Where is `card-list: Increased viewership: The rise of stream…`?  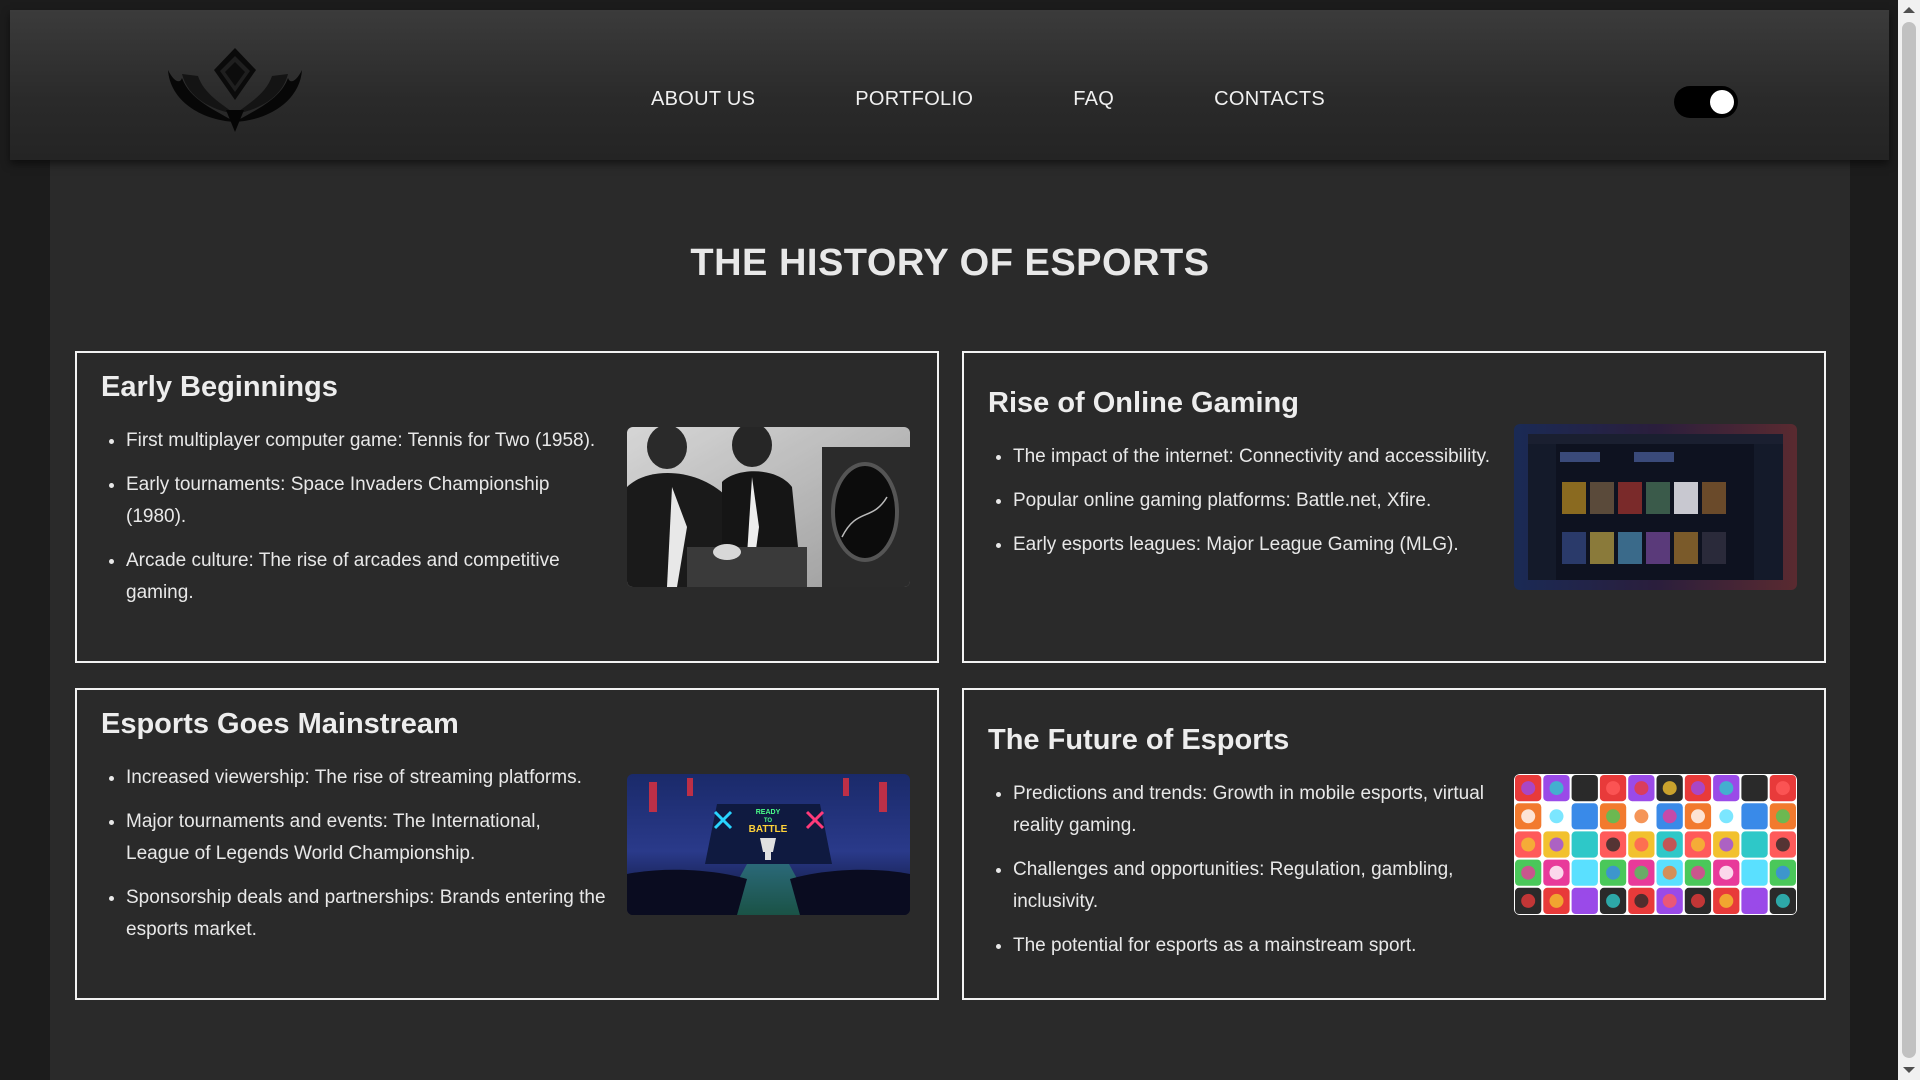 card-list: Increased viewership: The rise of stream… is located at coordinates (353, 860).